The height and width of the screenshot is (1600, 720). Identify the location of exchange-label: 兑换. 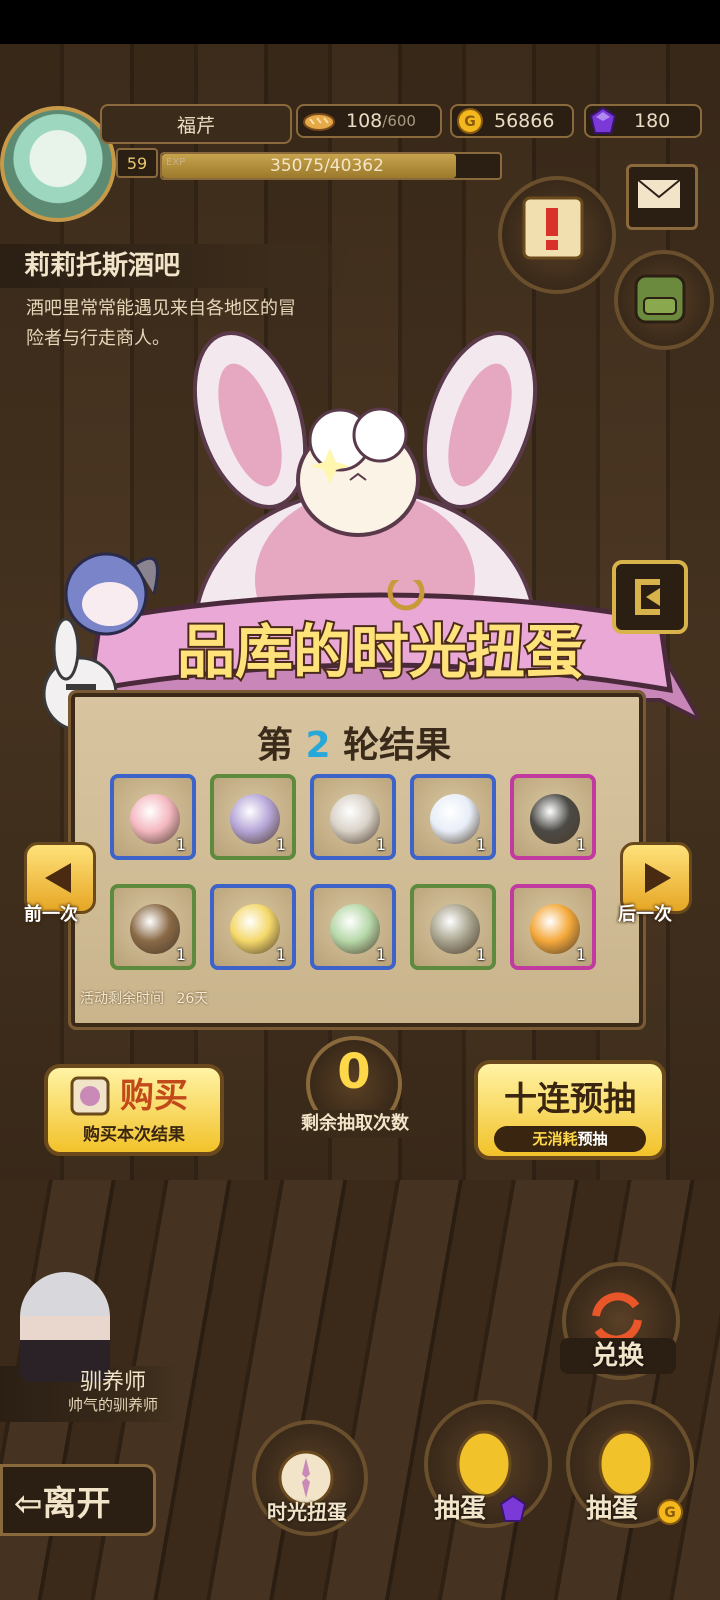
(618, 1356).